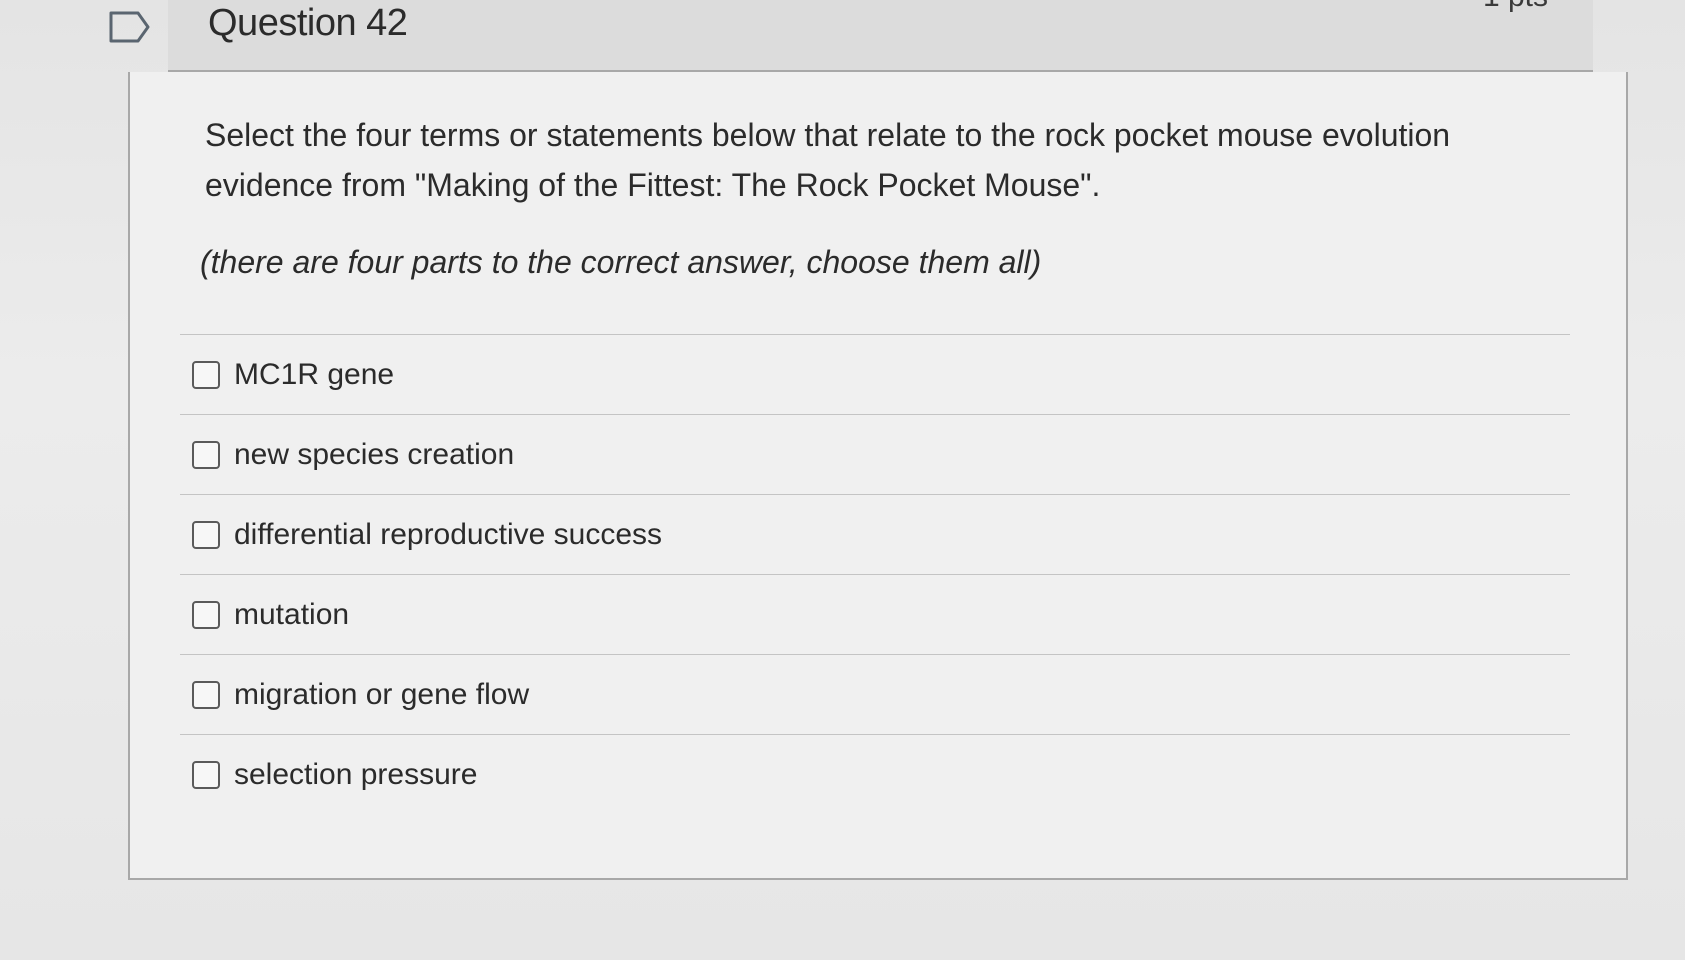 The height and width of the screenshot is (960, 1685). Describe the element at coordinates (130, 27) in the screenshot. I see `flag-question-icon` at that location.